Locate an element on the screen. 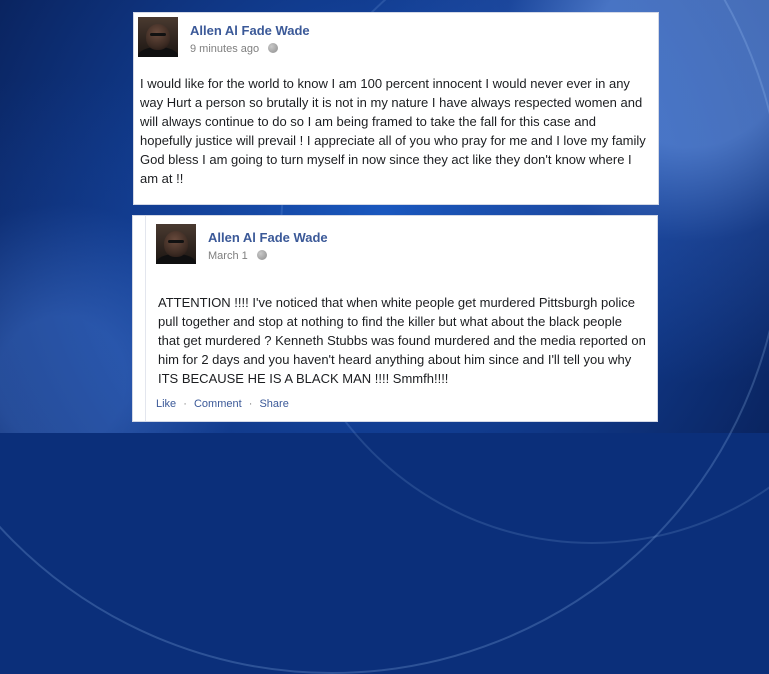 This screenshot has height=674, width=769. post-time-row: 9 minutes ago is located at coordinates (420, 49).